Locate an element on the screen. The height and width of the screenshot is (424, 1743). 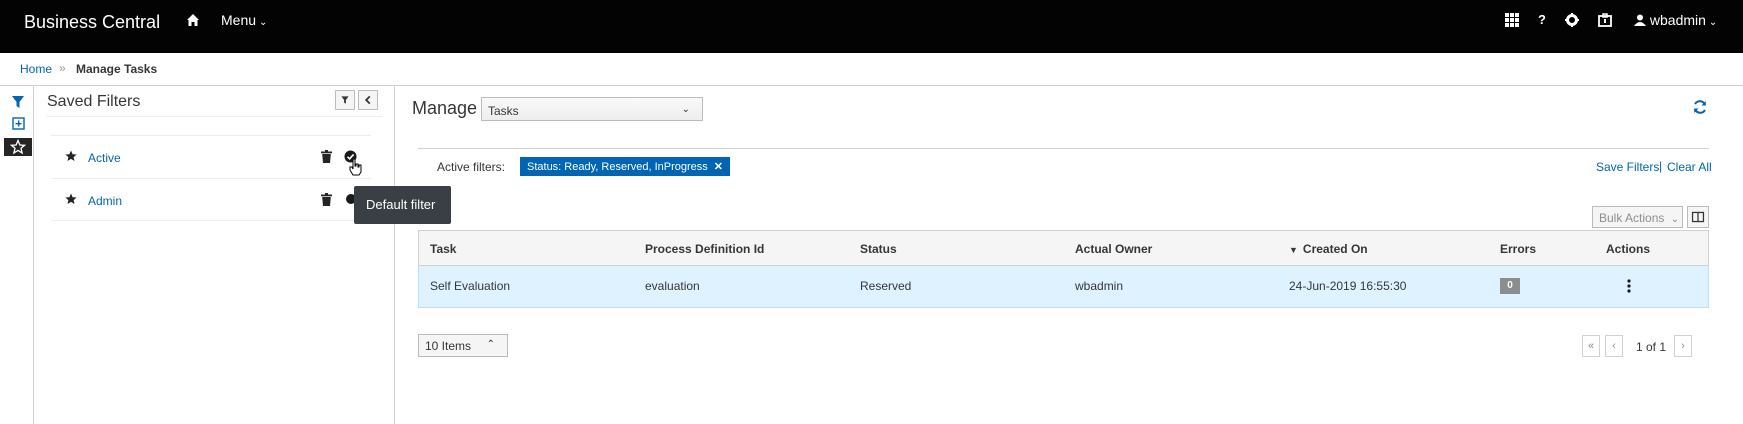
view-select-value: Tasks is located at coordinates (503, 111).